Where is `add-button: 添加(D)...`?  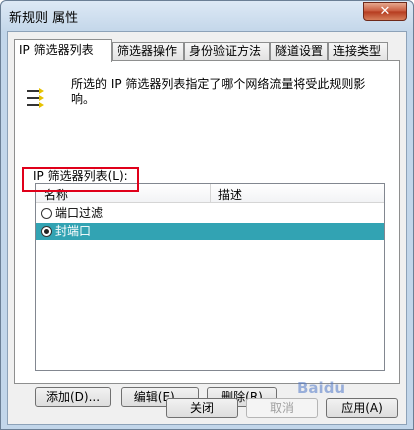
add-button: 添加(D)... is located at coordinates (73, 397).